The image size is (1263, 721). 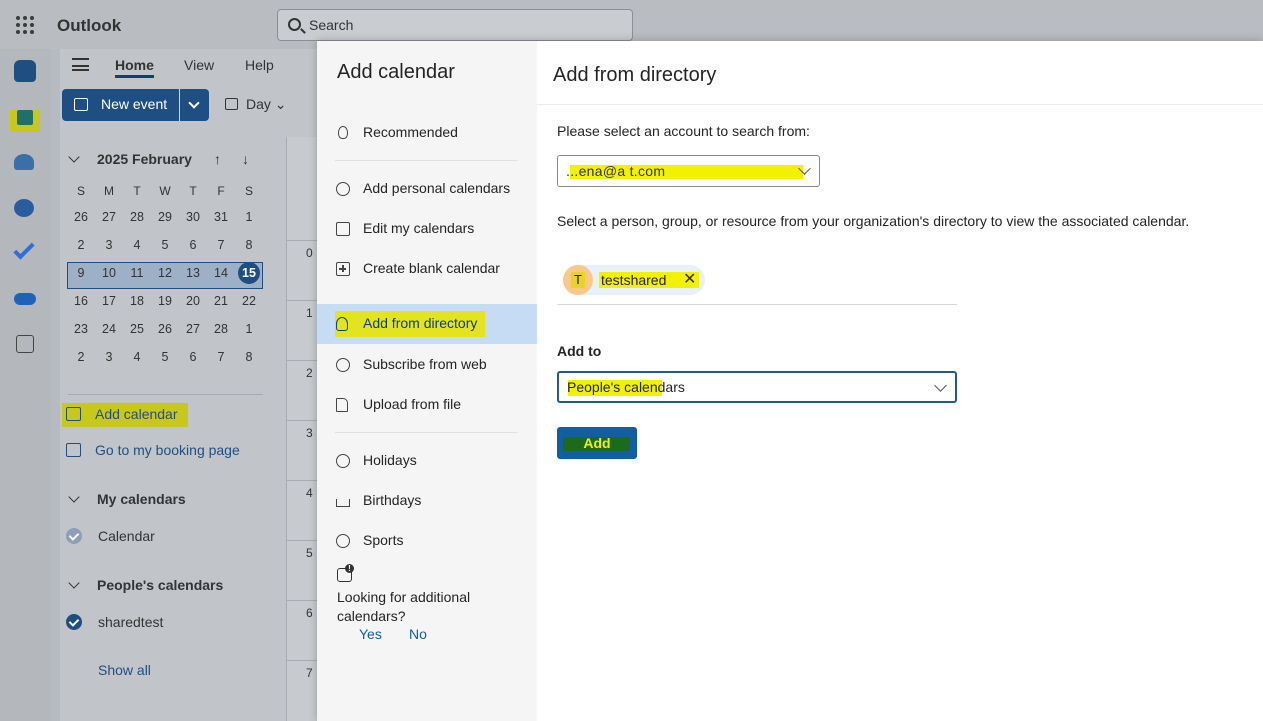 What do you see at coordinates (110, 536) in the screenshot?
I see `calendar-item: Calendar` at bounding box center [110, 536].